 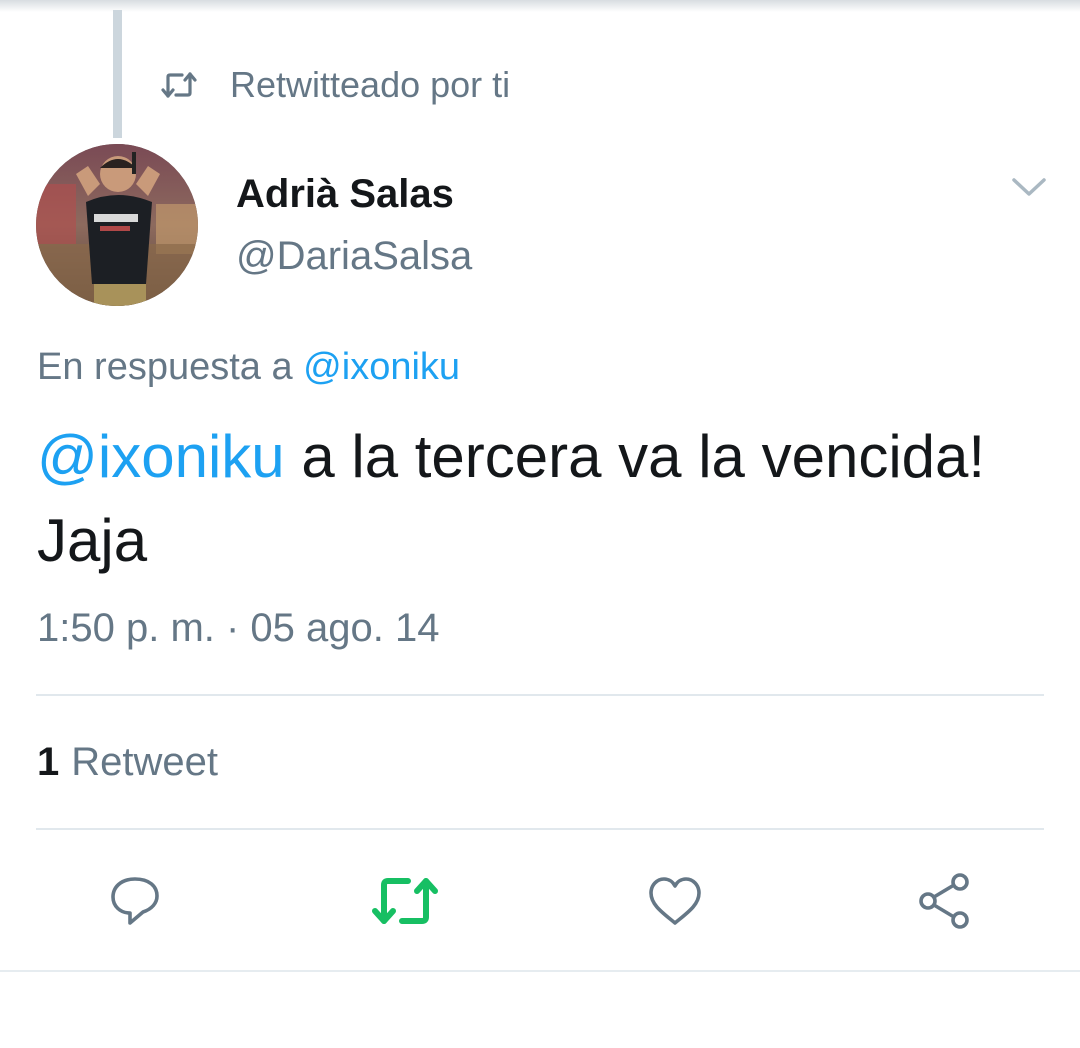 I want to click on reply-context: En respuesta a @ixoniku, so click(x=248, y=367).